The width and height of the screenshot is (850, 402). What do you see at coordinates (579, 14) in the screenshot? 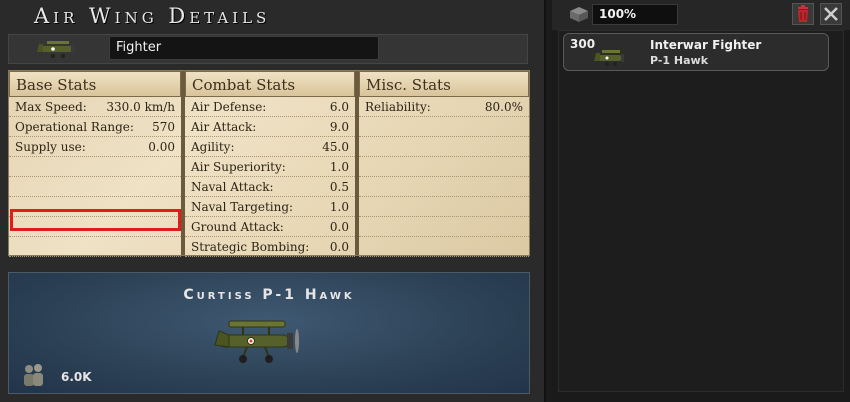
I see `crate-icon` at bounding box center [579, 14].